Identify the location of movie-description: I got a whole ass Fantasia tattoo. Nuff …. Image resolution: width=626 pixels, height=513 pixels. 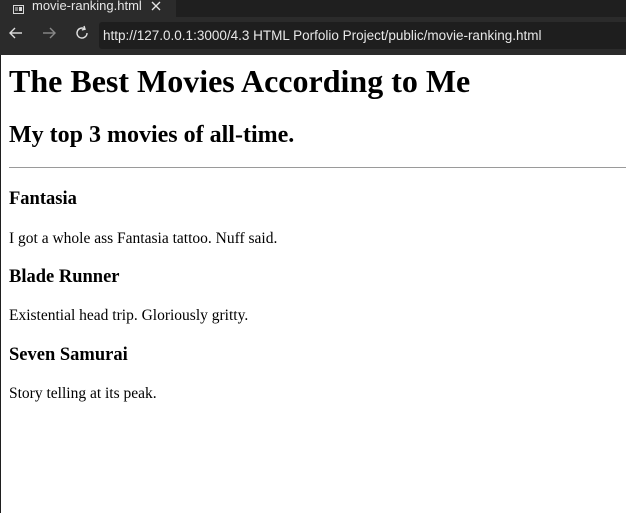
(143, 238).